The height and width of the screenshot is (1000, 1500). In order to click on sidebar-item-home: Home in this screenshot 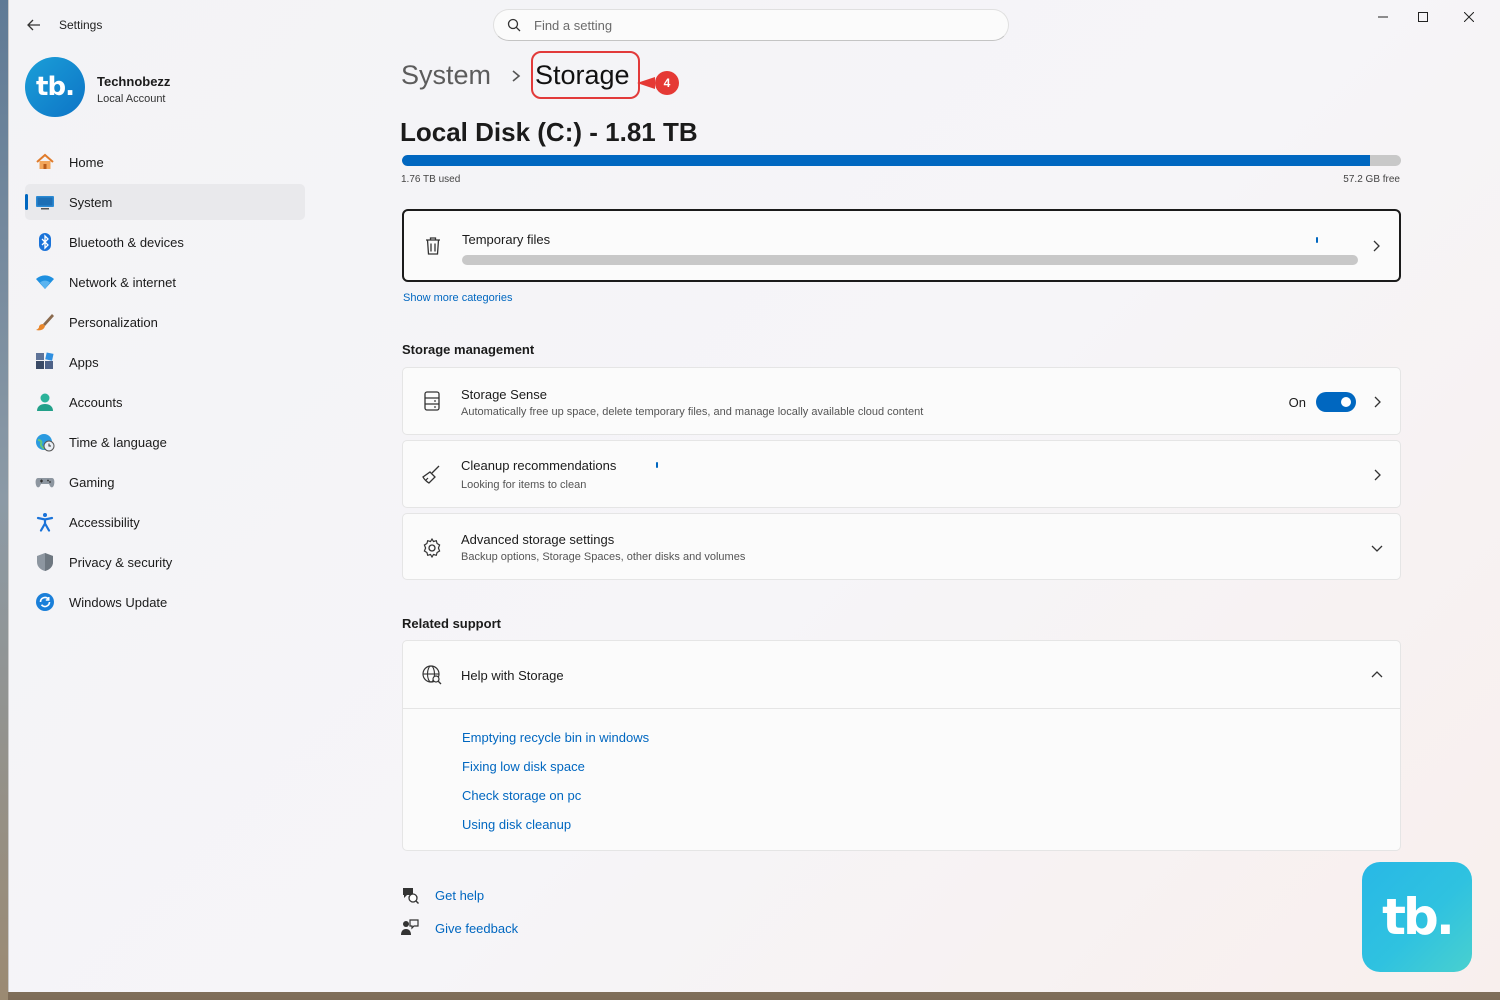, I will do `click(165, 162)`.